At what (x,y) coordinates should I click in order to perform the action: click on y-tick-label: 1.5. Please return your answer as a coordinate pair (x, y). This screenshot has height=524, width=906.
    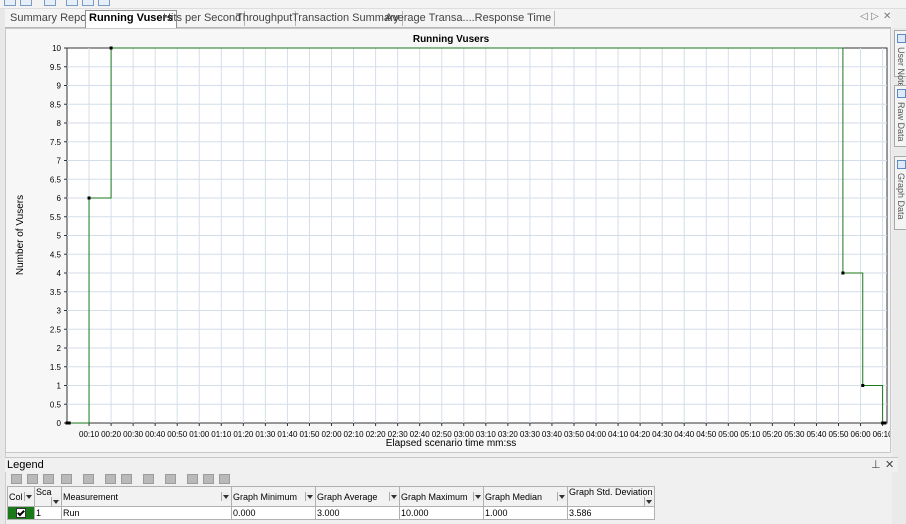
    Looking at the image, I should click on (56, 367).